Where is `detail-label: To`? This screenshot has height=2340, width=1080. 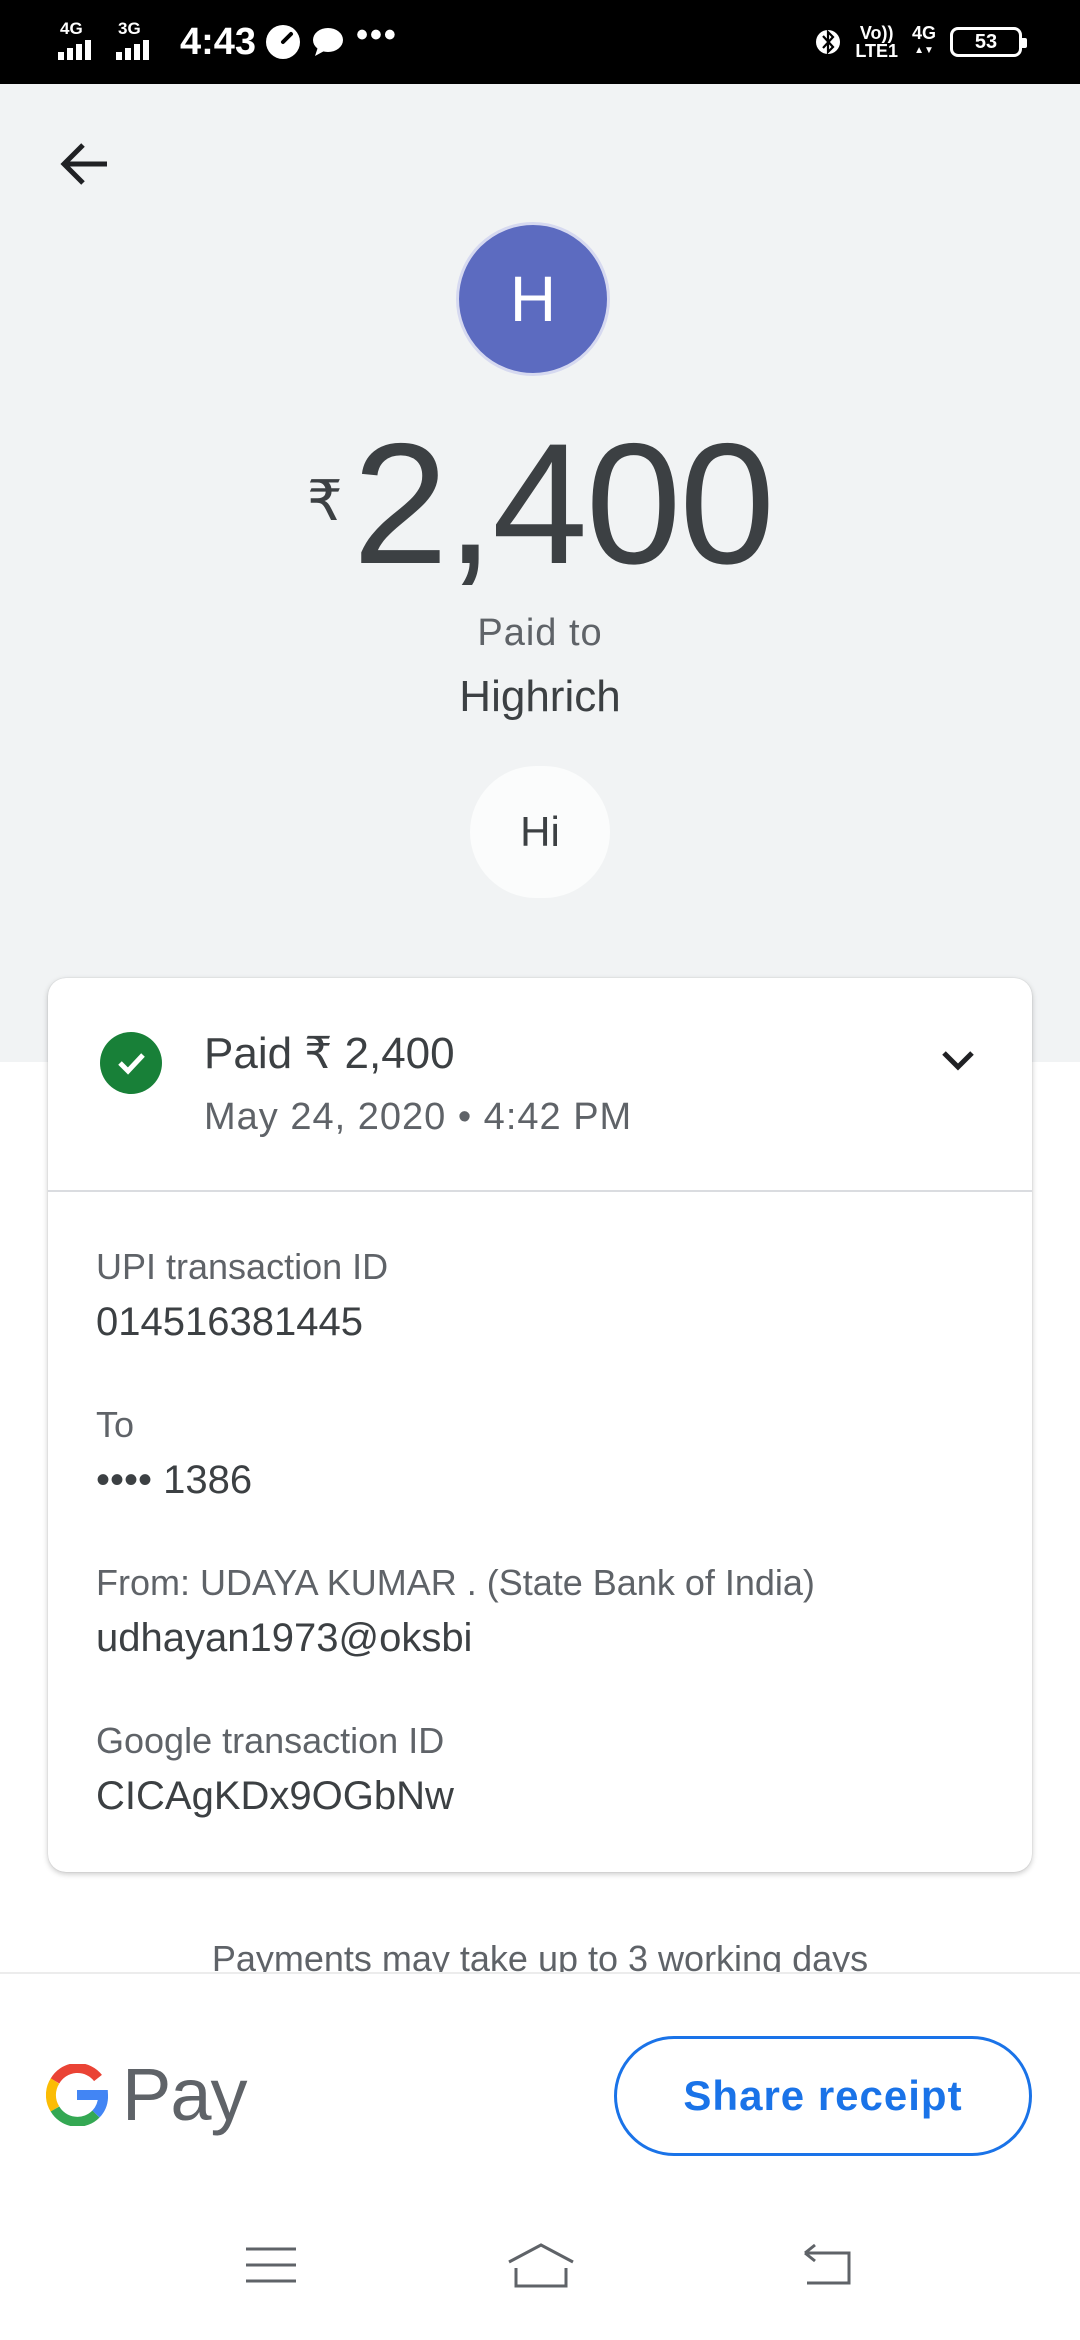 detail-label: To is located at coordinates (115, 1424).